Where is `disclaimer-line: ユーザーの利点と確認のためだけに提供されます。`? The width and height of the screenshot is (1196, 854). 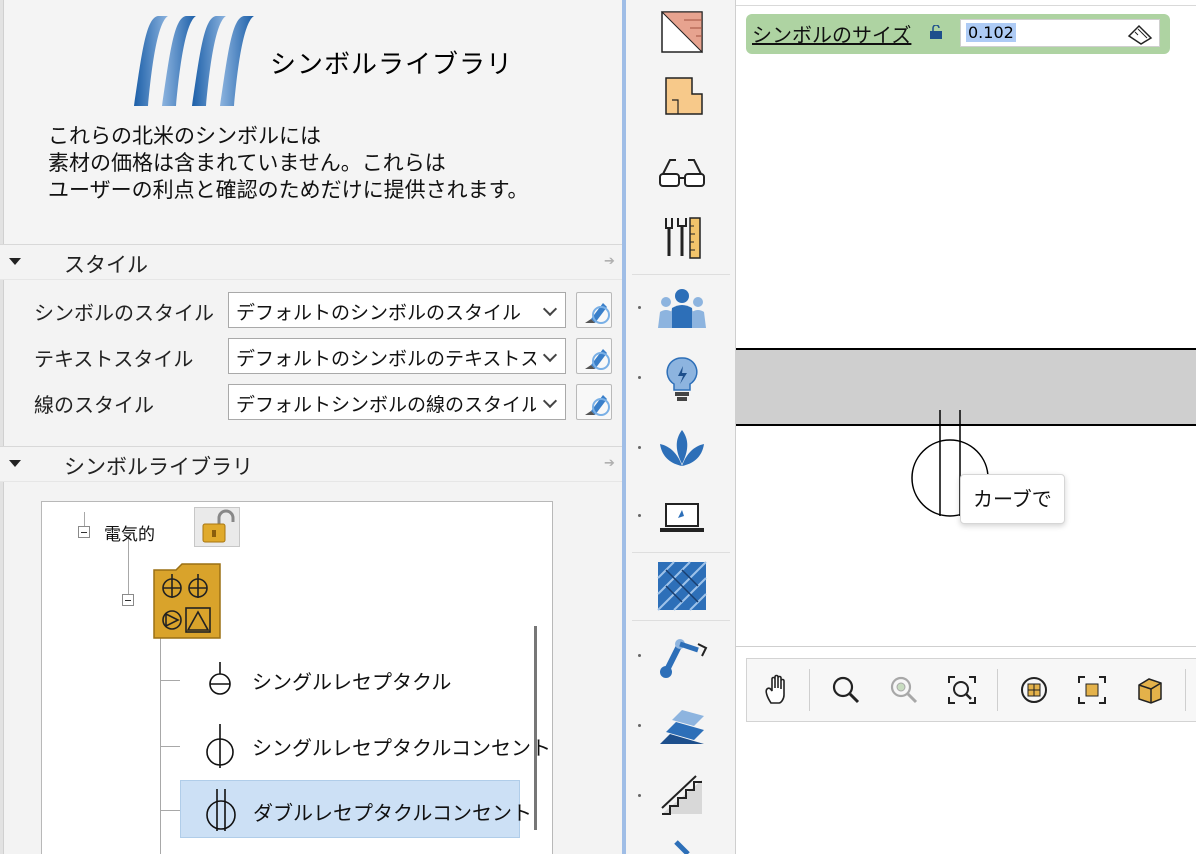
disclaimer-line: ユーザーの利点と確認のためだけに提供されます。 is located at coordinates (288, 190).